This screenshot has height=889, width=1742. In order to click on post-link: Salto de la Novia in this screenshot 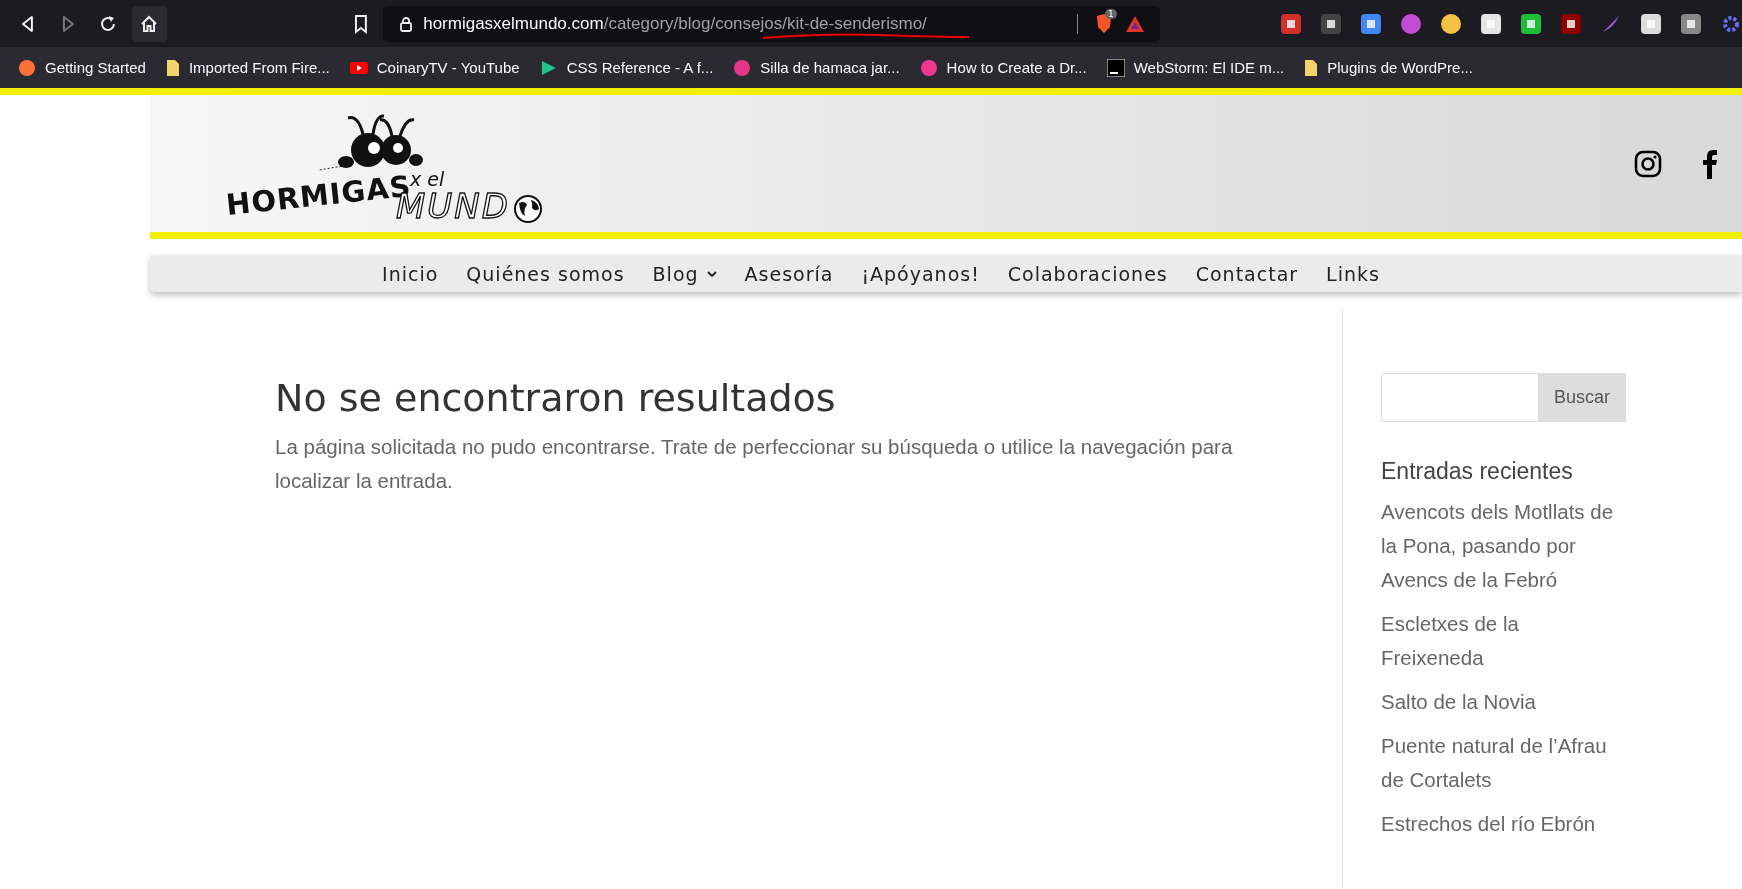, I will do `click(1501, 702)`.